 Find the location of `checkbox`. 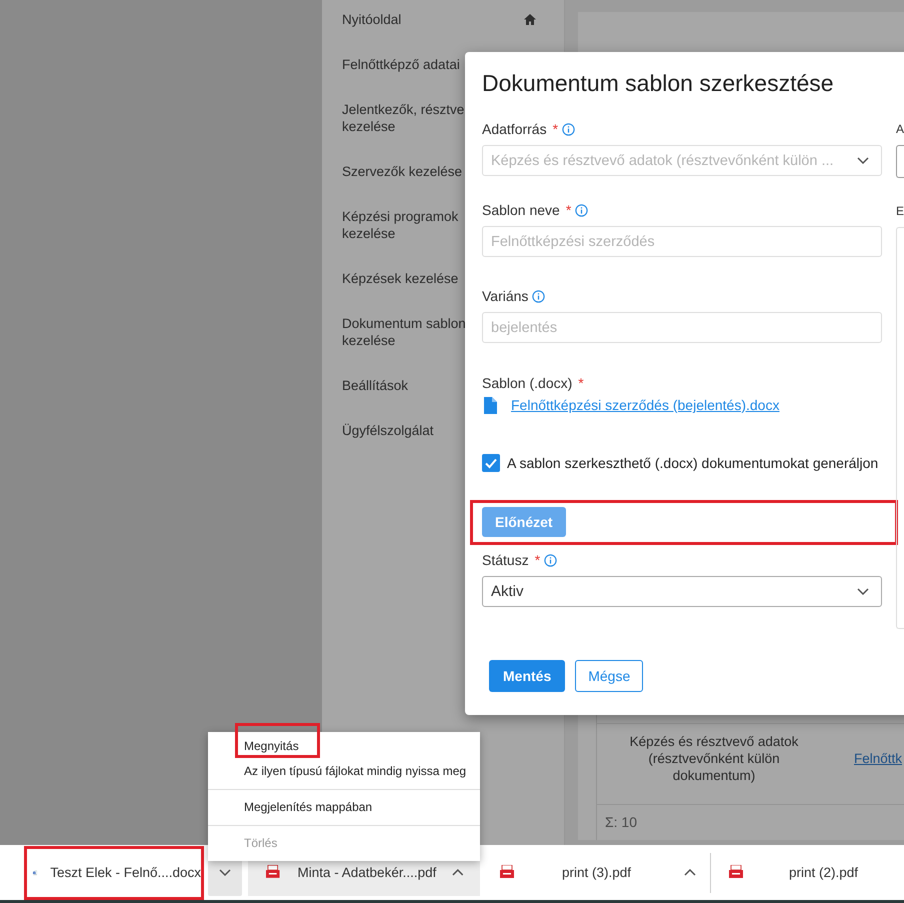

checkbox is located at coordinates (491, 463).